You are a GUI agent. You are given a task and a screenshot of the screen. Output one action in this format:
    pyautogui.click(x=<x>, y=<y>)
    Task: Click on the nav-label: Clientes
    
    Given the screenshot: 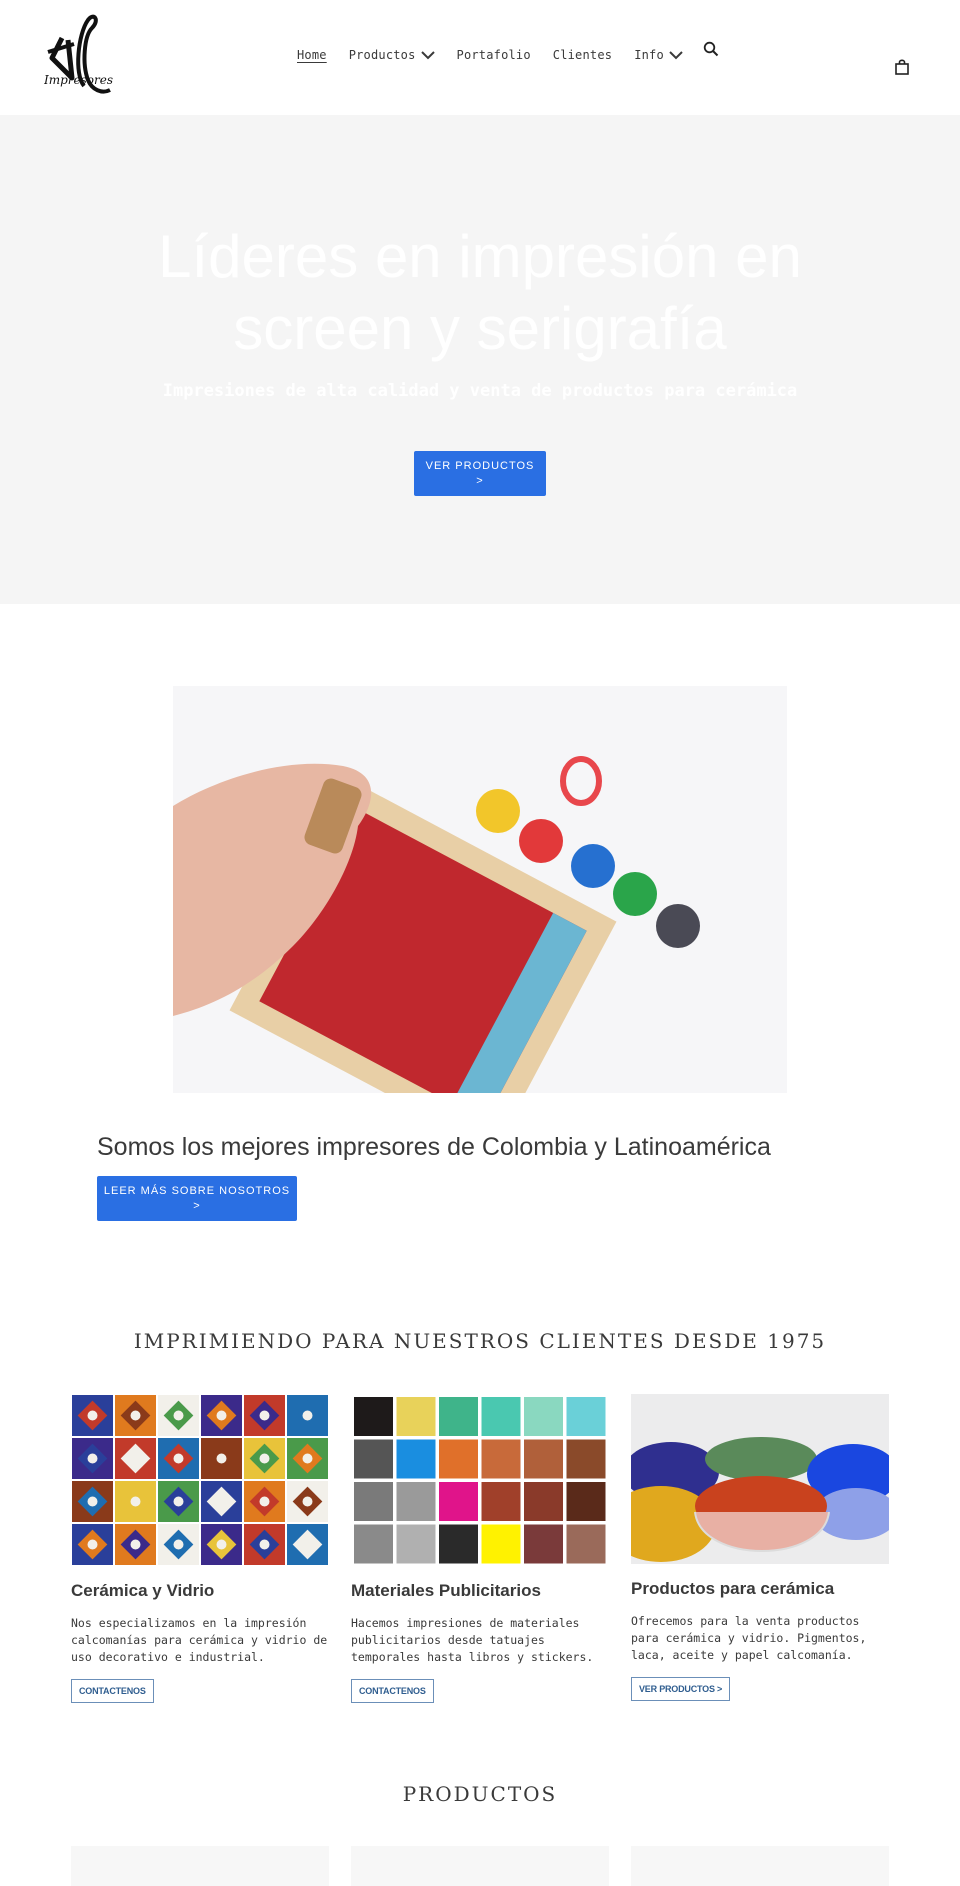 What is the action you would take?
    pyautogui.click(x=582, y=55)
    